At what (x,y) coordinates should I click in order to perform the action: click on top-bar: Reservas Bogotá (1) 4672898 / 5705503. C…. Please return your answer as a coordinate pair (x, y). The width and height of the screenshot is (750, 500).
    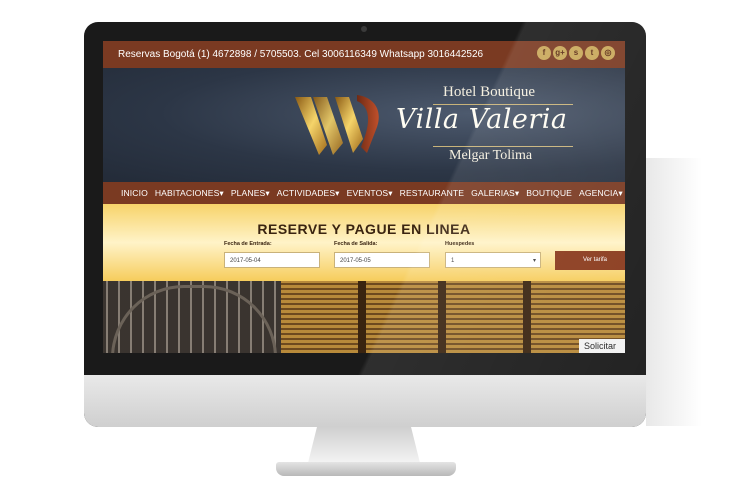
    Looking at the image, I should click on (364, 54).